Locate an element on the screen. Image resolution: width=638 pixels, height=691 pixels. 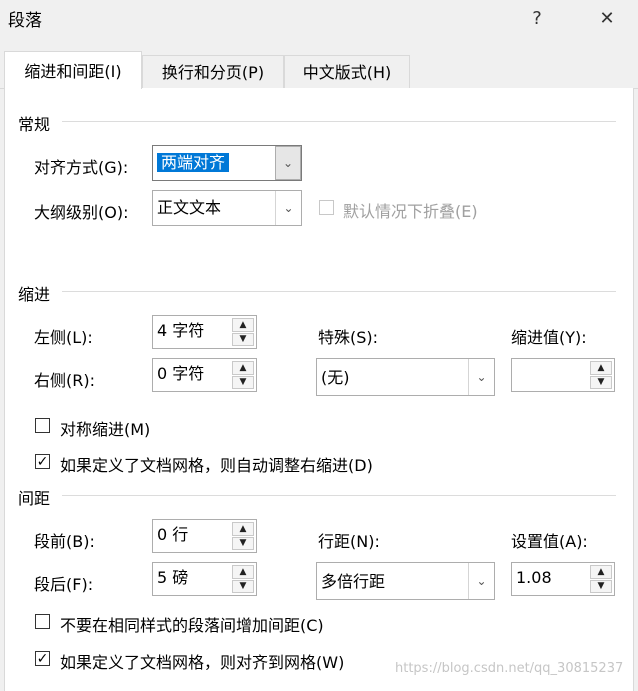
left-indent-spinner: 4 字符 ▲ ▼ is located at coordinates (204, 332).